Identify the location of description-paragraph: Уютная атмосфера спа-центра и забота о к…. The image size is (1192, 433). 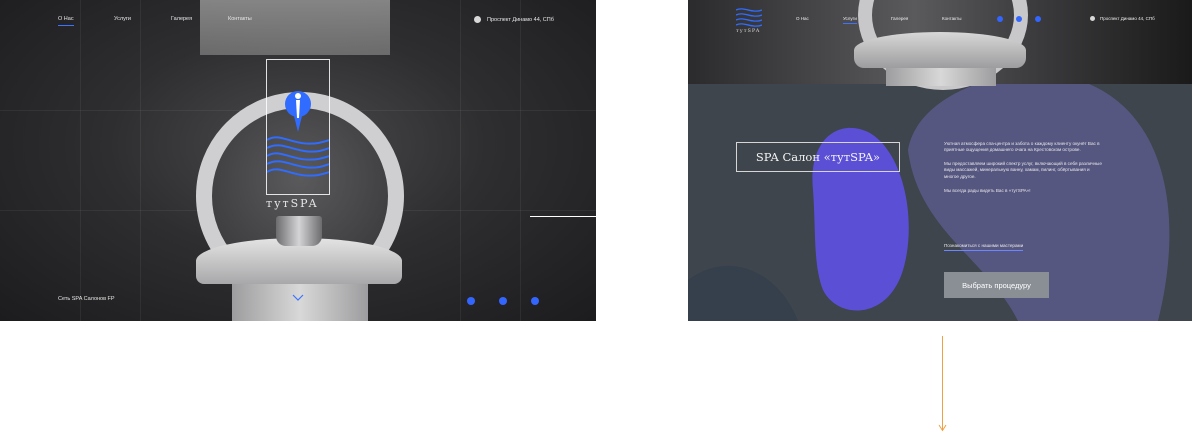
(1022, 147).